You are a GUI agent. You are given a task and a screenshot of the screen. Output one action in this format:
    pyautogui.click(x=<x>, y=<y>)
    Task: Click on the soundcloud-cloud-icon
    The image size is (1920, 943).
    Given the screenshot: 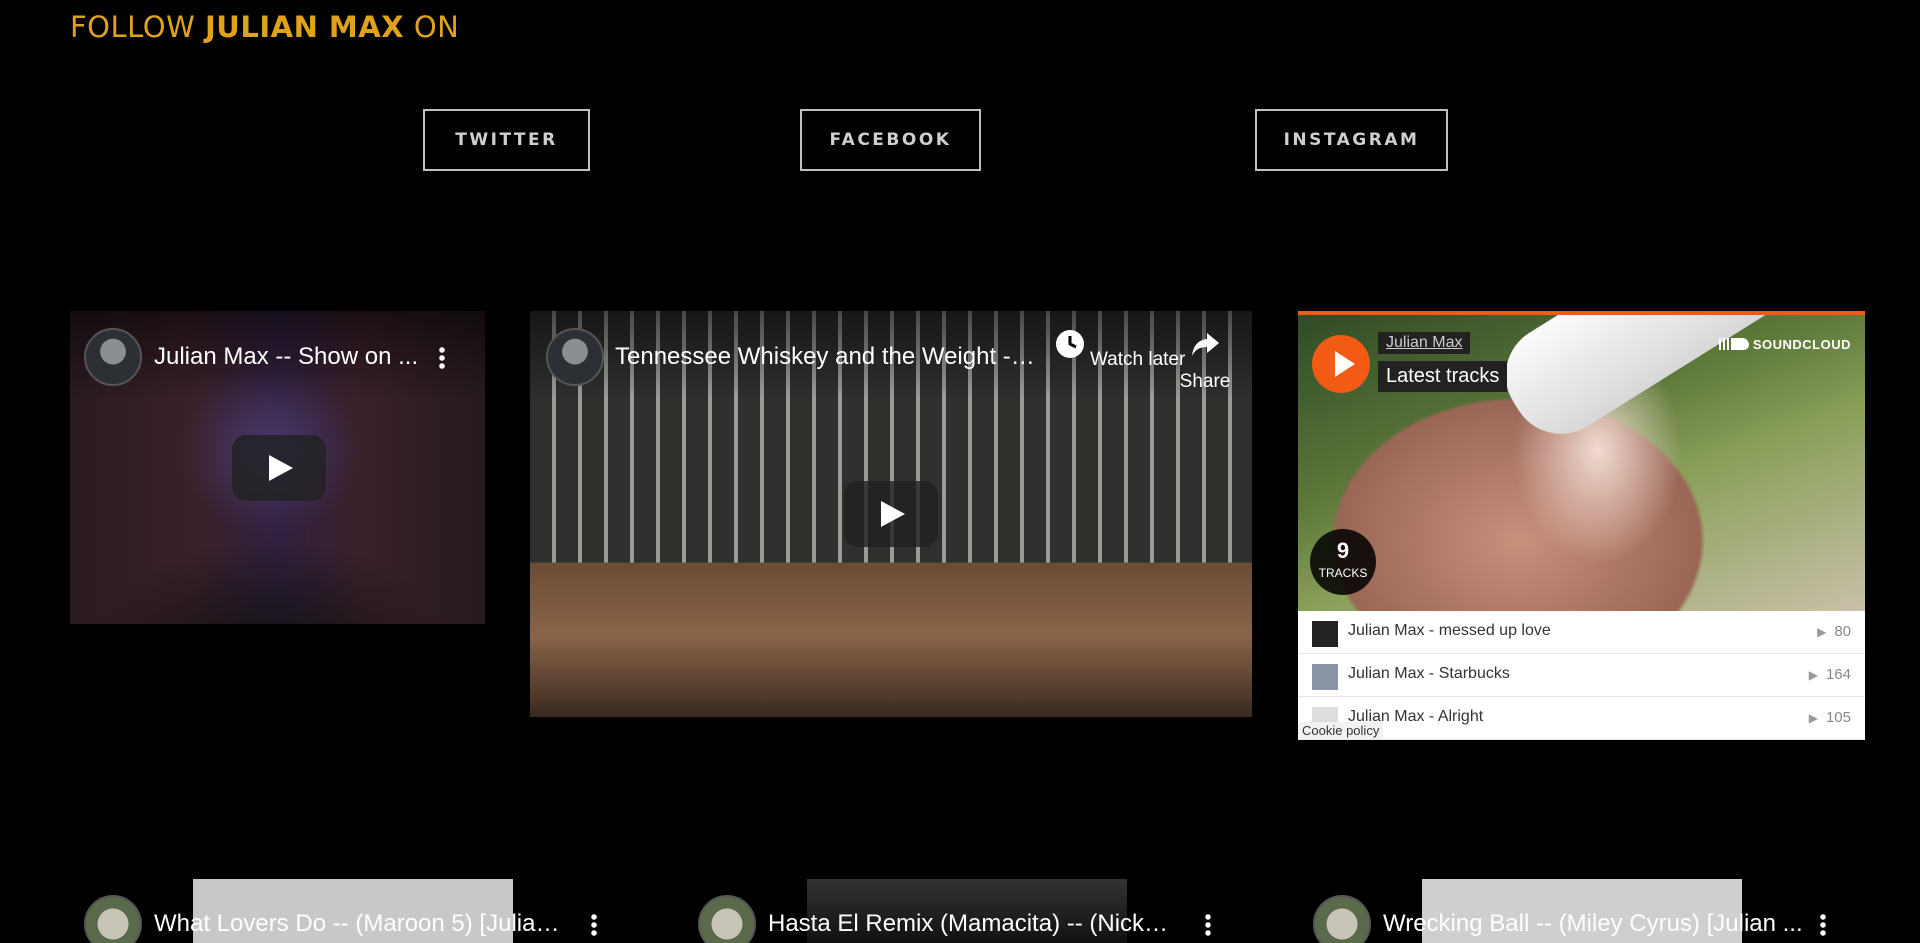 What is the action you would take?
    pyautogui.click(x=1733, y=344)
    